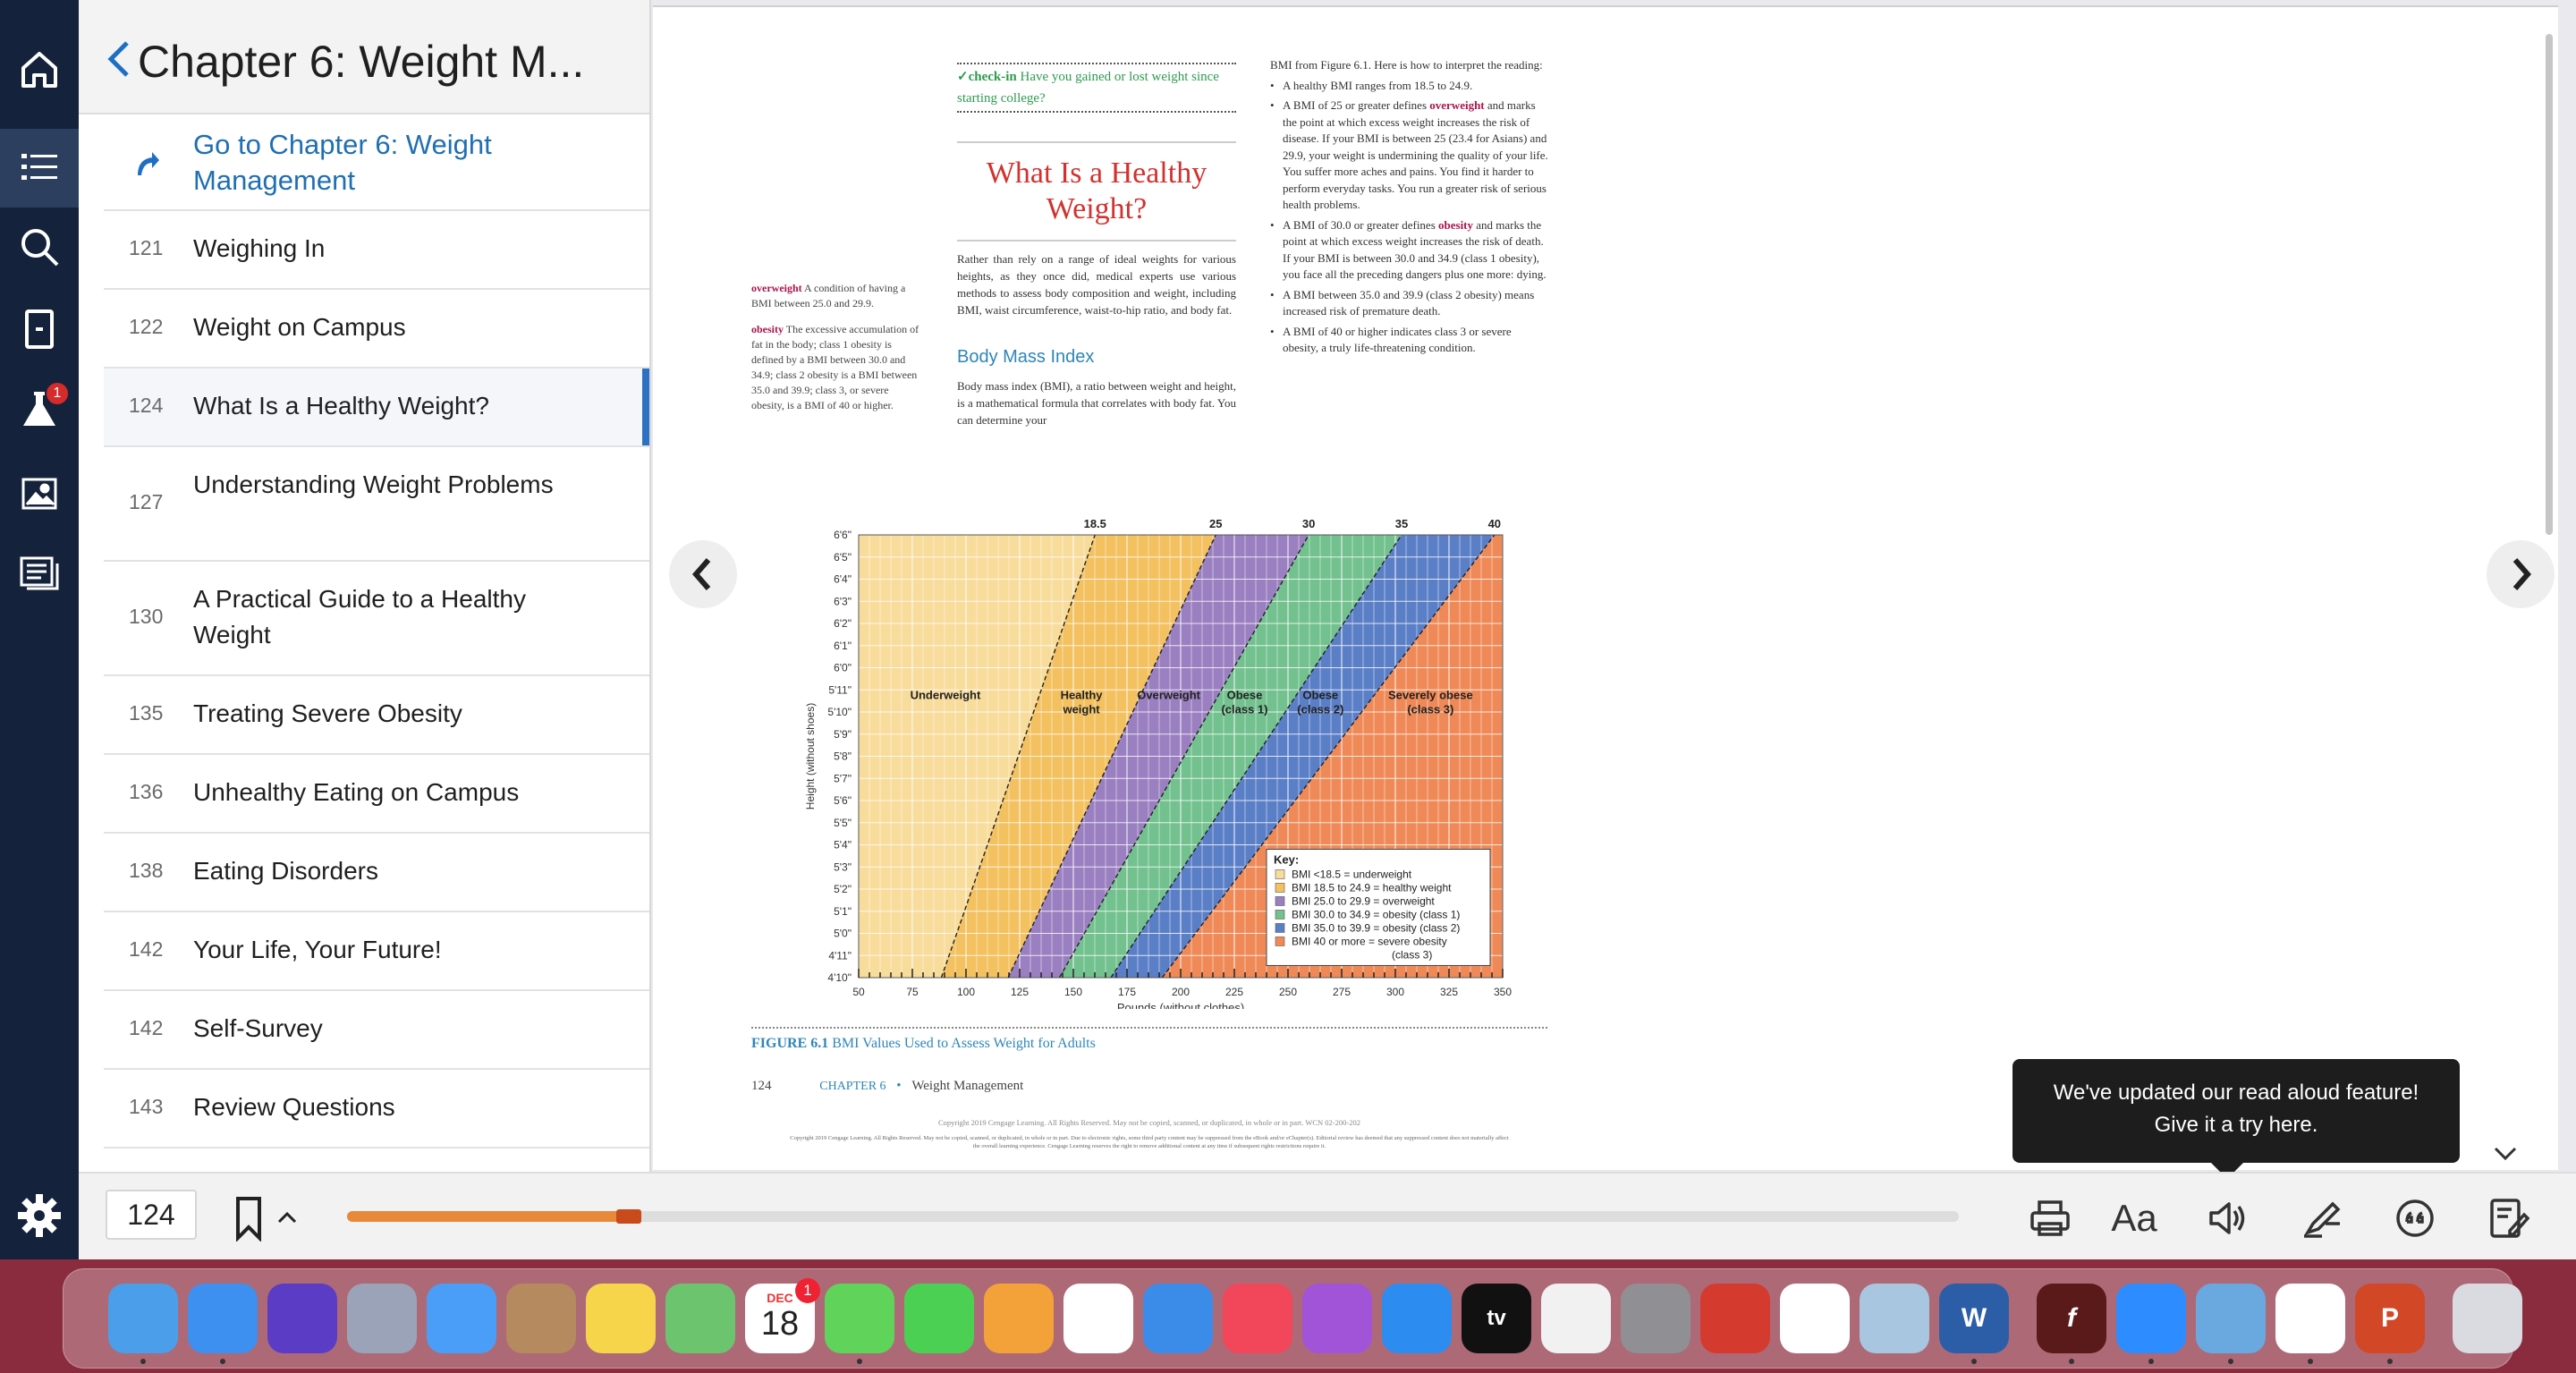  What do you see at coordinates (376, 1030) in the screenshot?
I see `toc-item: 142 Self-Survey` at bounding box center [376, 1030].